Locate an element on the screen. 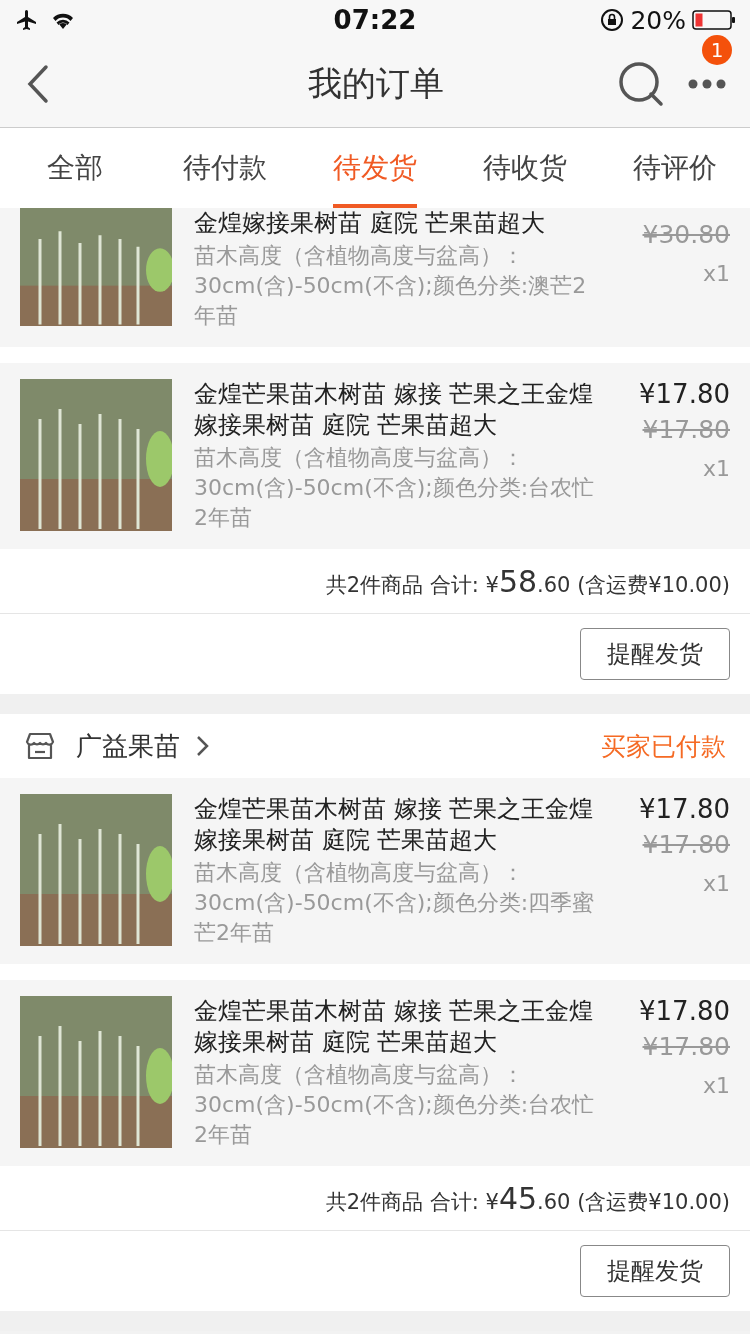  shop-icon is located at coordinates (40, 746).